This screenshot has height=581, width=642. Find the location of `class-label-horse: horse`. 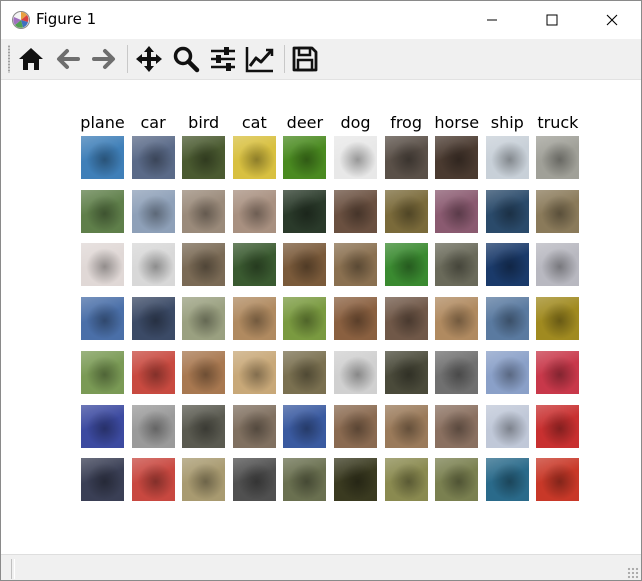

class-label-horse: horse is located at coordinates (457, 122).